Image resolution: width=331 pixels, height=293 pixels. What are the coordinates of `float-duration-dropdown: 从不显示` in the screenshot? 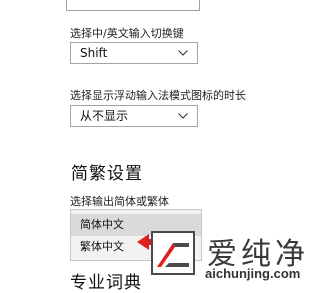 It's located at (134, 116).